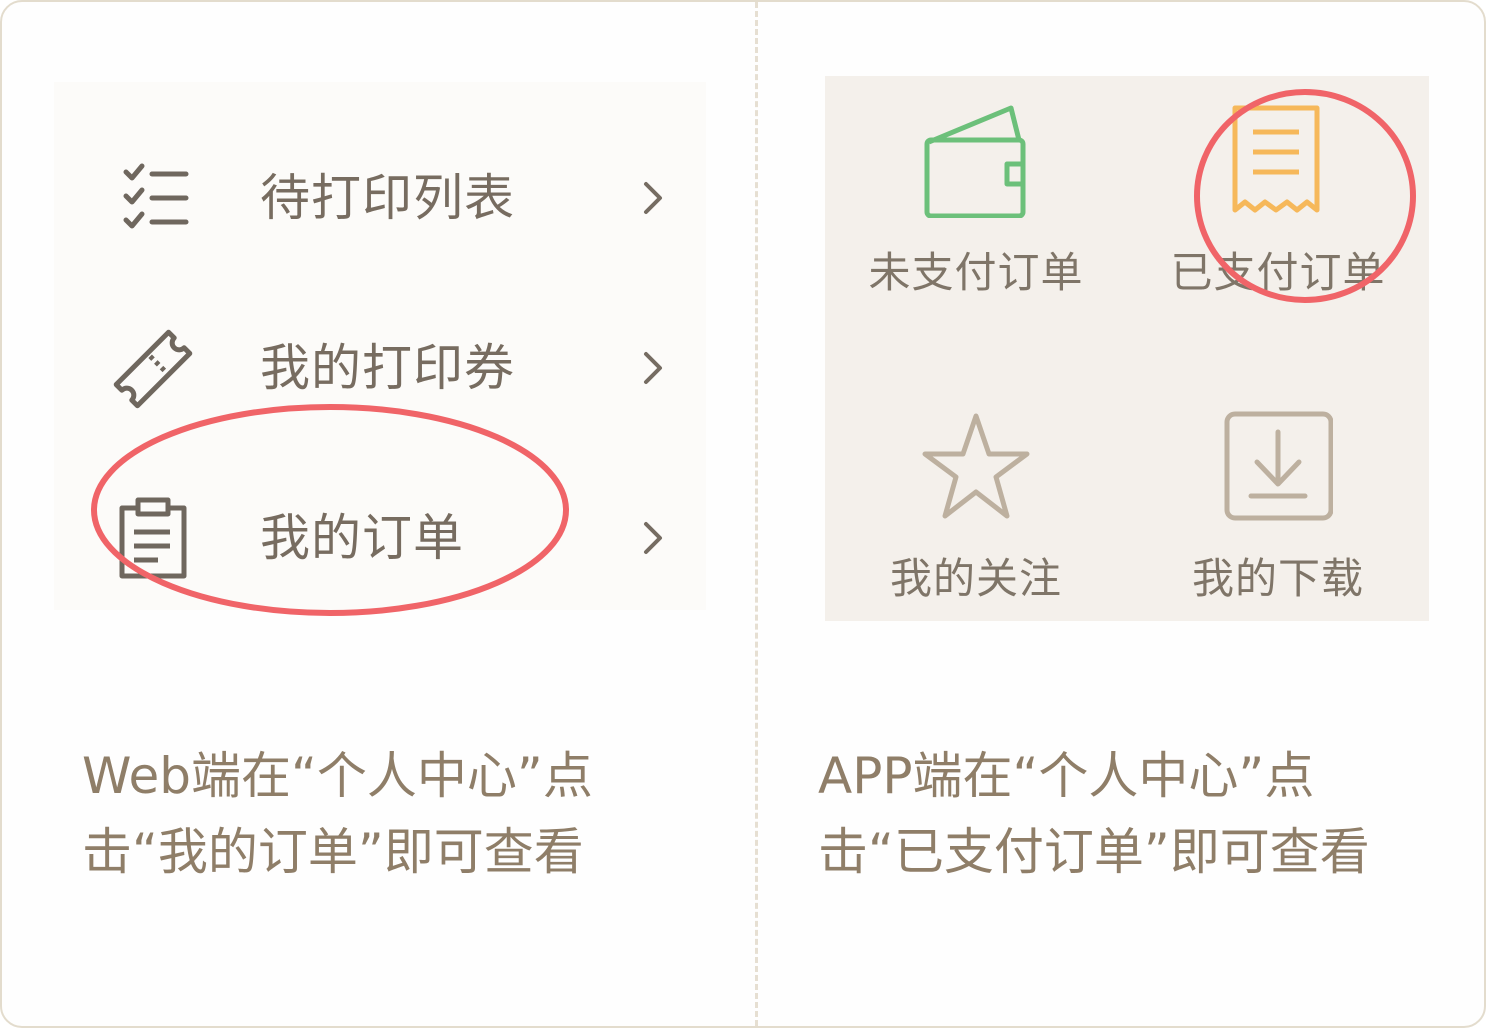 The width and height of the screenshot is (1486, 1028). Describe the element at coordinates (1278, 466) in the screenshot. I see `download-icon` at that location.